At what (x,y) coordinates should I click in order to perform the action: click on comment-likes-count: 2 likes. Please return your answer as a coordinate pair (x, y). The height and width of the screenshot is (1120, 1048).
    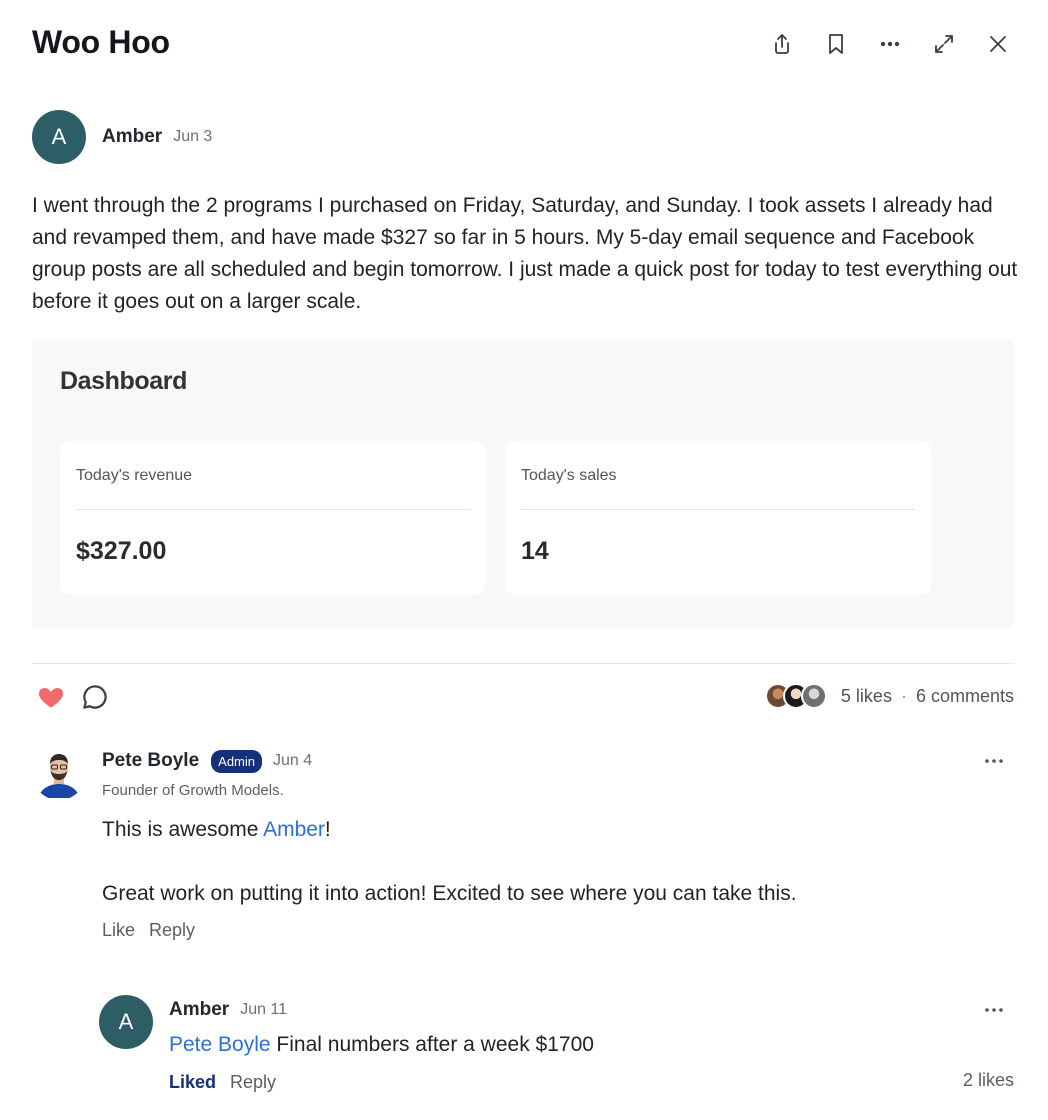
    Looking at the image, I should click on (988, 1080).